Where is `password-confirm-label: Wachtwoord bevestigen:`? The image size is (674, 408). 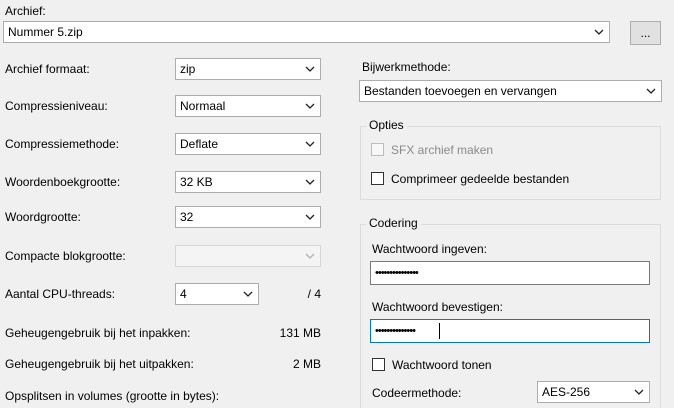
password-confirm-label: Wachtwoord bevestigen: is located at coordinates (437, 307).